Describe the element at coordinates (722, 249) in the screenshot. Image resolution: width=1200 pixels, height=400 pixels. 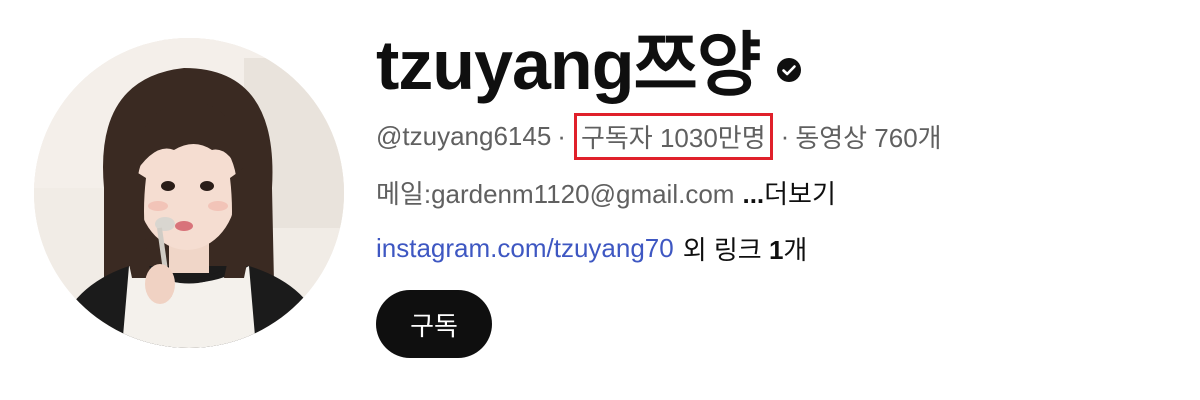
I see `other-links-prefix: 외 링크` at that location.